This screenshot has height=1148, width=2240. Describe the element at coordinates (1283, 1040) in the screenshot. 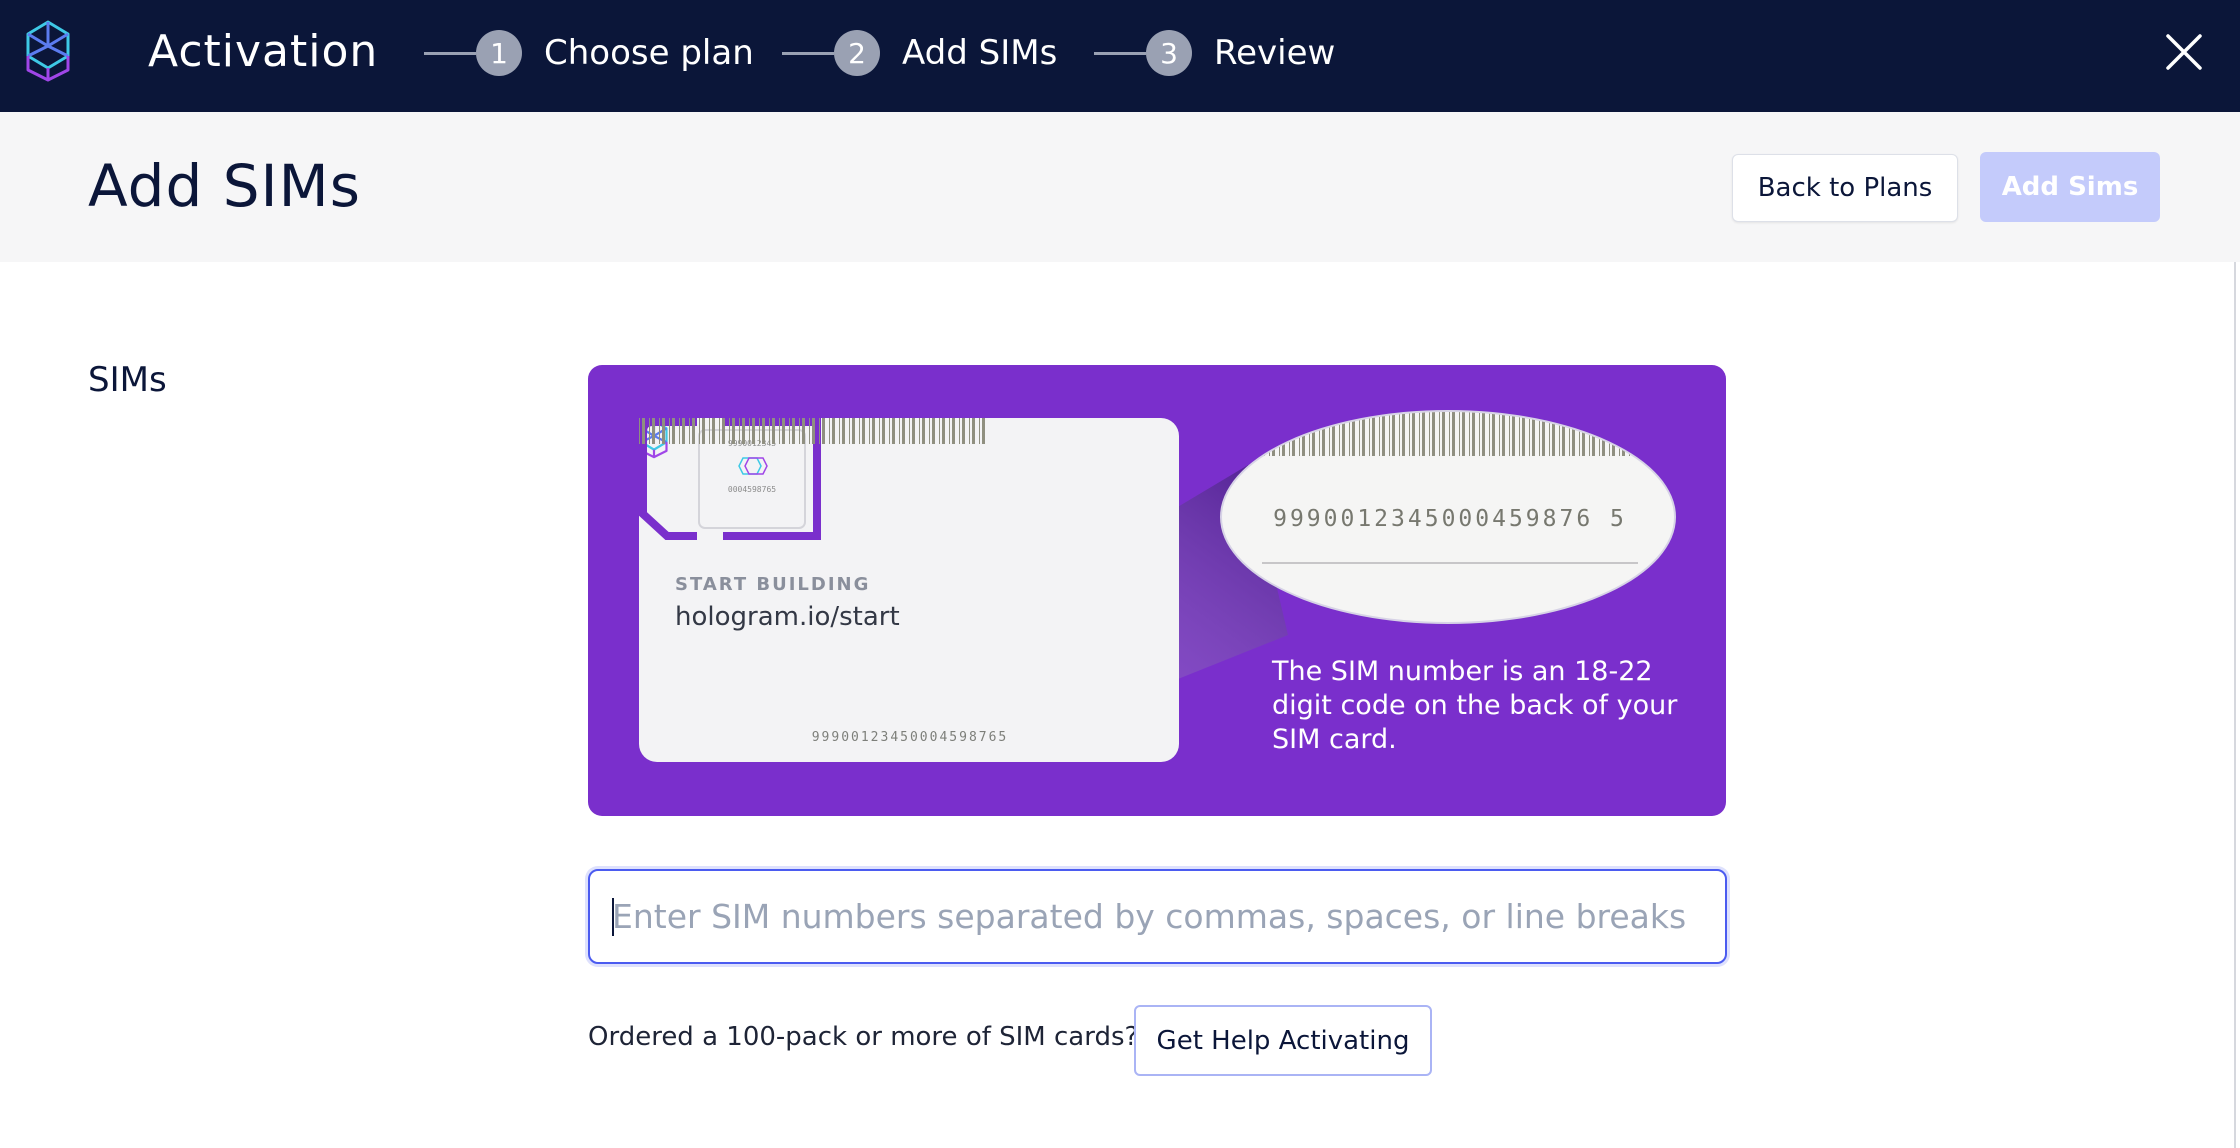

I see `get-help-activating-button: Get Help Activating` at that location.